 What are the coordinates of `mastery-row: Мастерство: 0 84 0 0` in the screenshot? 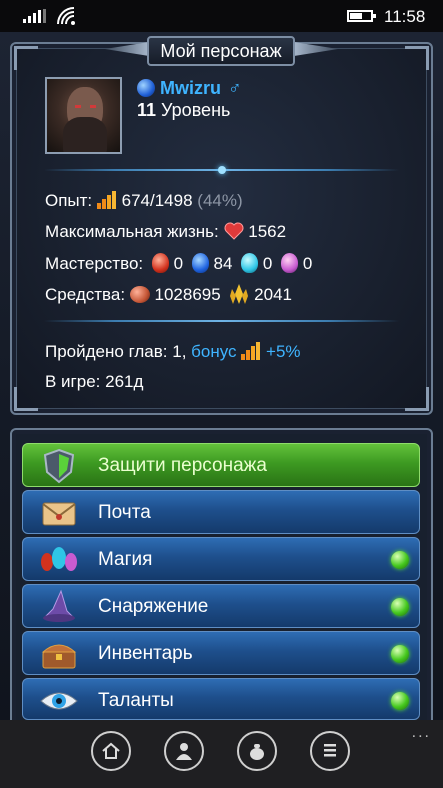 It's located at (178, 263).